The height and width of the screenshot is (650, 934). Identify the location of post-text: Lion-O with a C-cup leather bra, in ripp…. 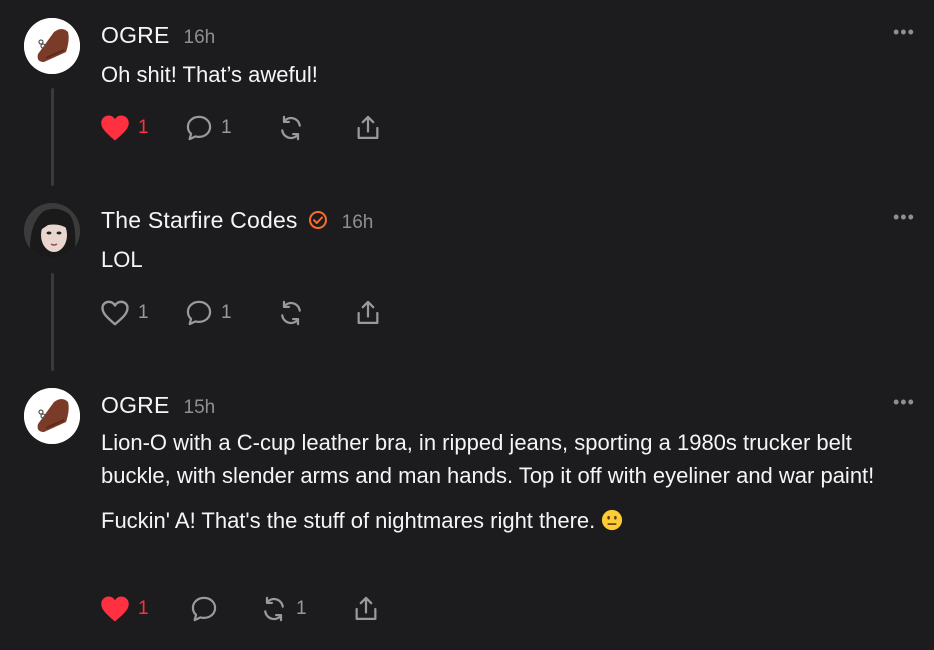
(488, 459).